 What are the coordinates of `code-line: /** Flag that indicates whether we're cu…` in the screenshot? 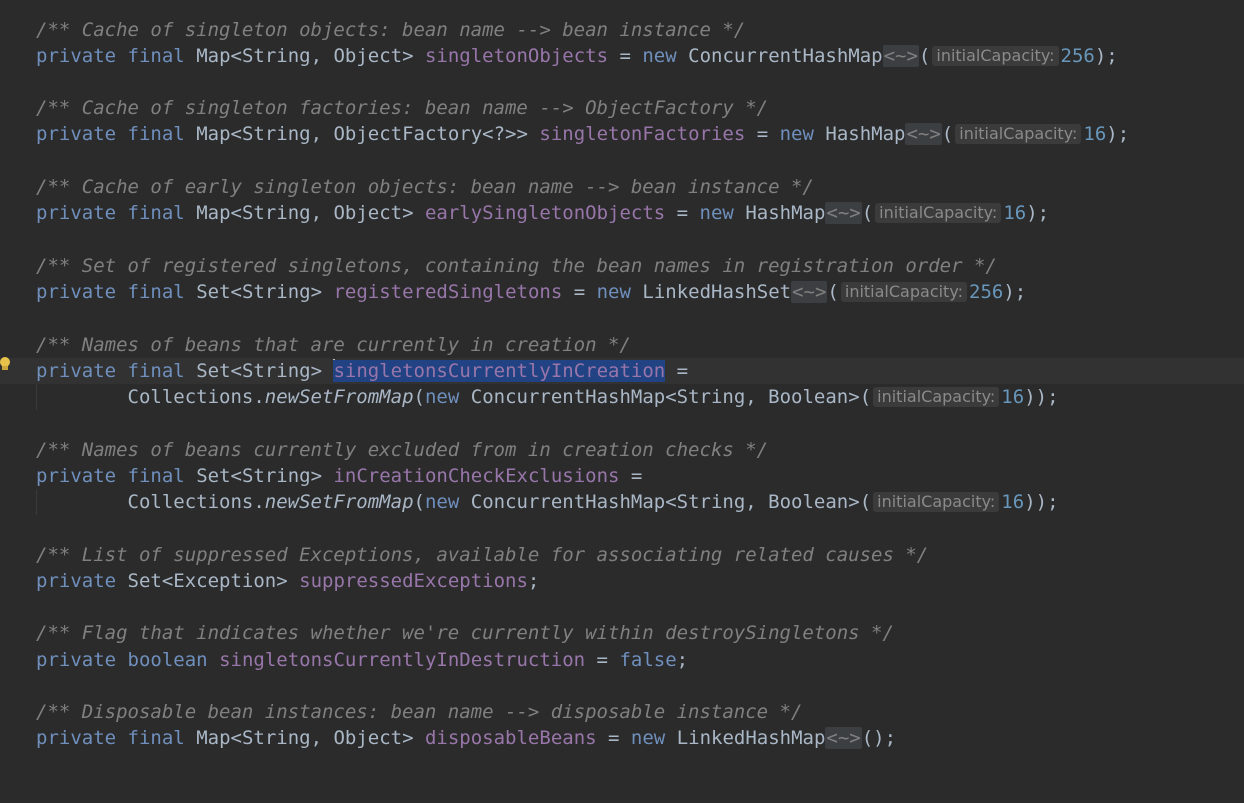 It's located at (622, 633).